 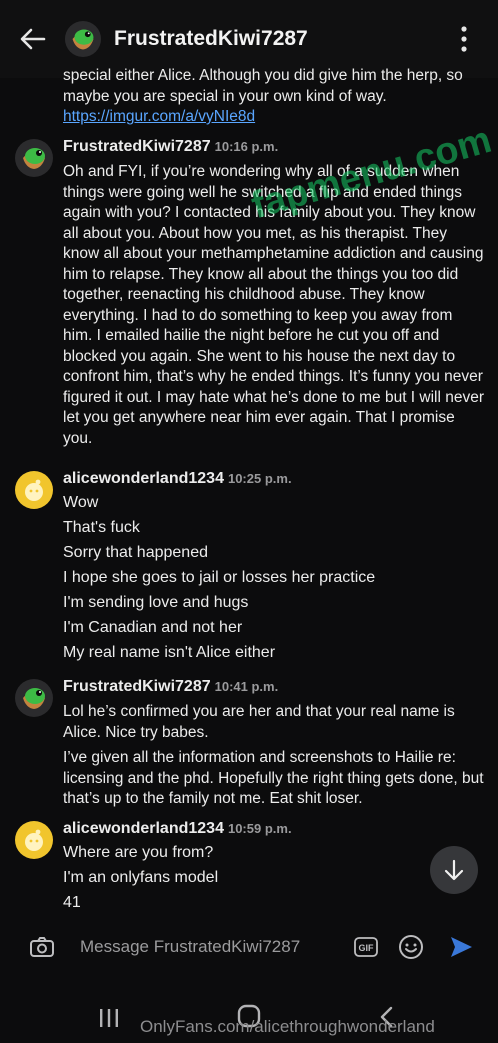 What do you see at coordinates (153, 627) in the screenshot?
I see `message-line: I'm Canadian and not her` at bounding box center [153, 627].